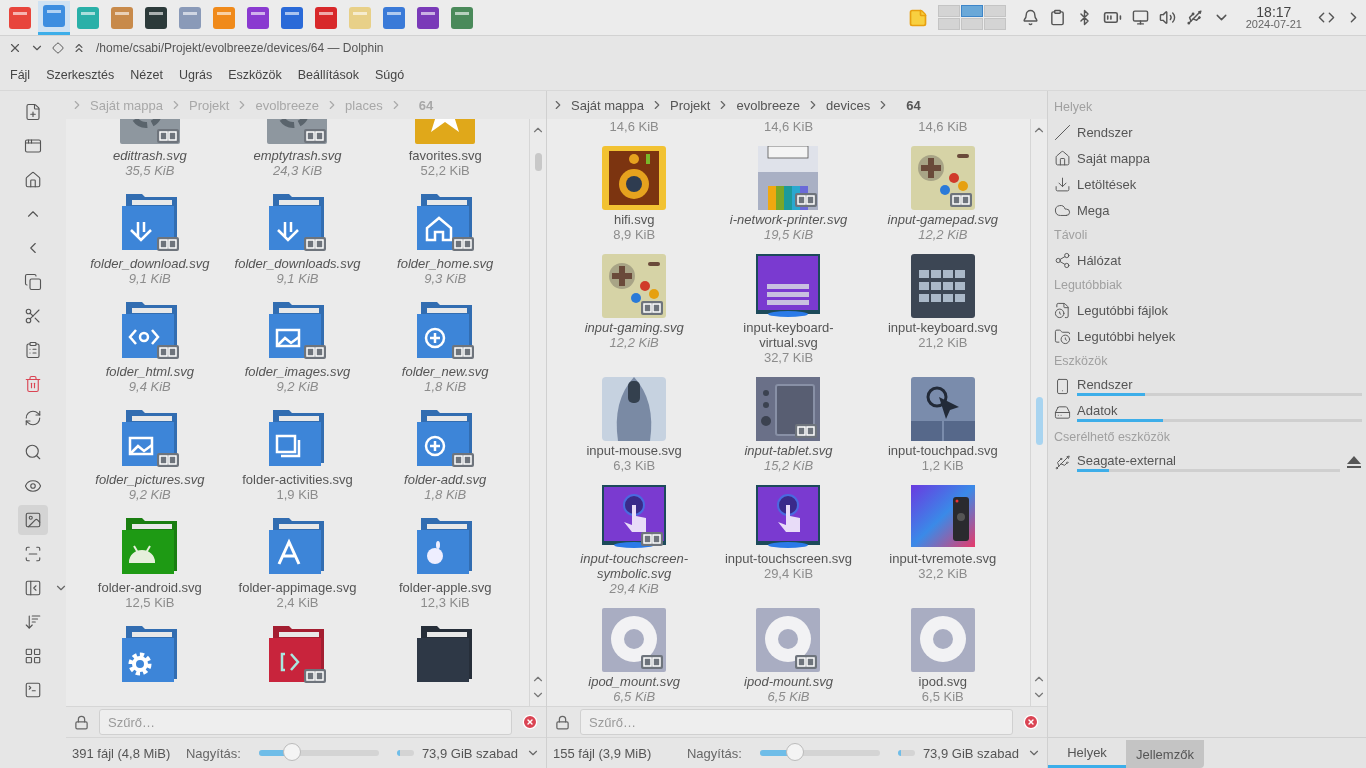 Image resolution: width=1366 pixels, height=768 pixels. What do you see at coordinates (1219, 158) in the screenshot?
I see `place-item: Saját mappa` at bounding box center [1219, 158].